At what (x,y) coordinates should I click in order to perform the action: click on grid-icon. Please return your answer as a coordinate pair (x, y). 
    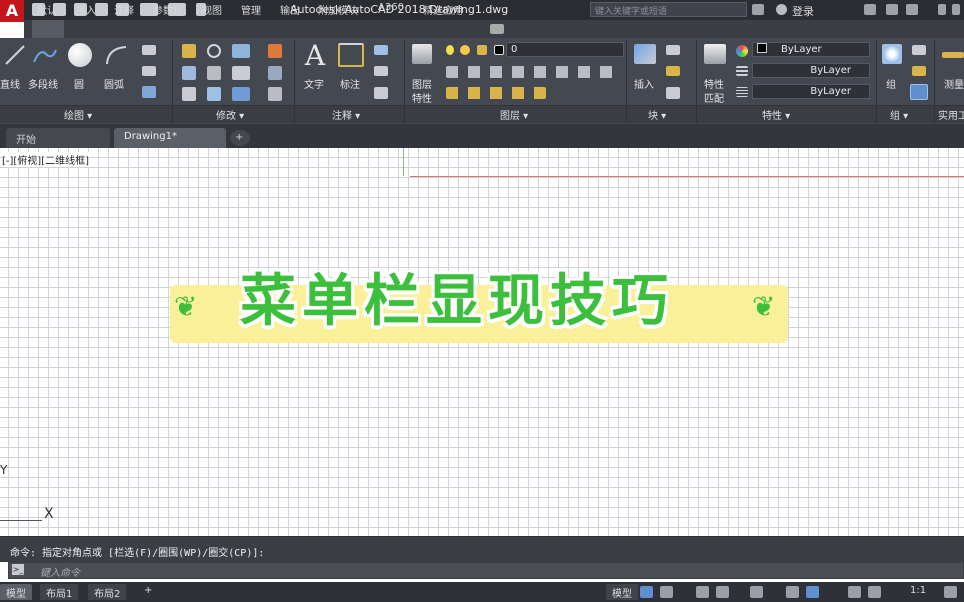
    Looking at the image, I should click on (646, 592).